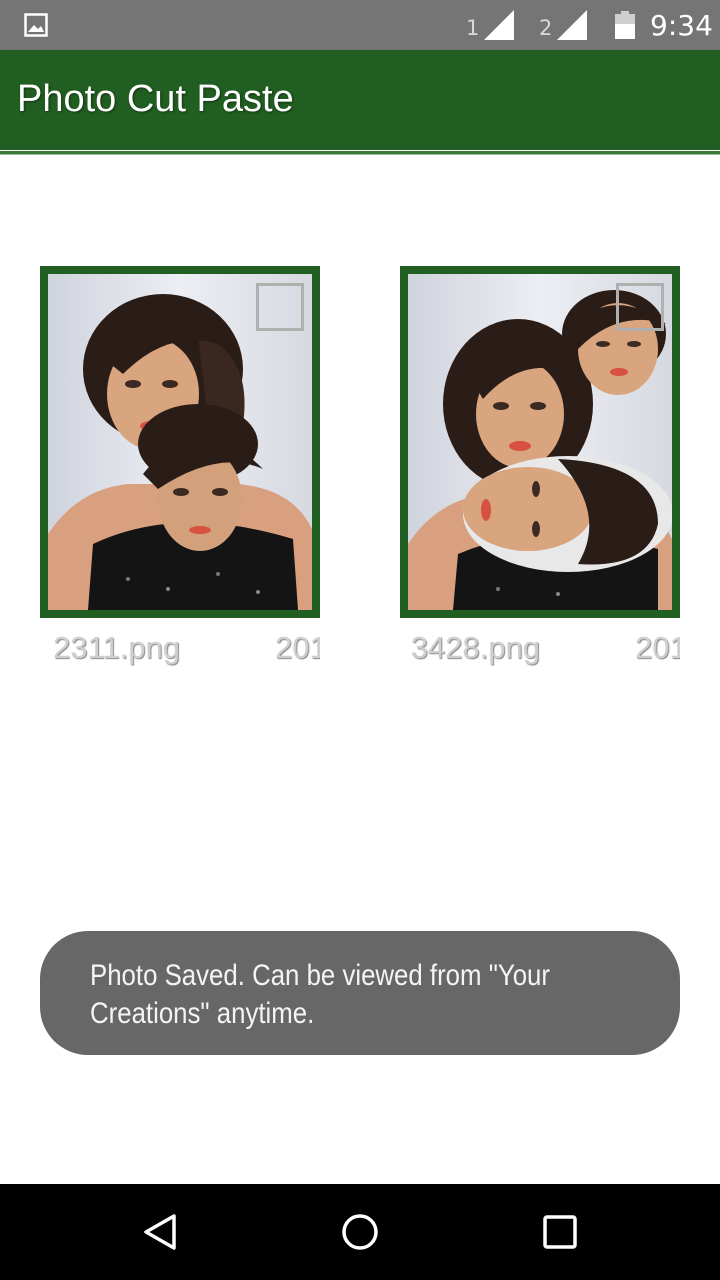 This screenshot has width=720, height=1280. Describe the element at coordinates (560, 1232) in the screenshot. I see `recents-icon` at that location.